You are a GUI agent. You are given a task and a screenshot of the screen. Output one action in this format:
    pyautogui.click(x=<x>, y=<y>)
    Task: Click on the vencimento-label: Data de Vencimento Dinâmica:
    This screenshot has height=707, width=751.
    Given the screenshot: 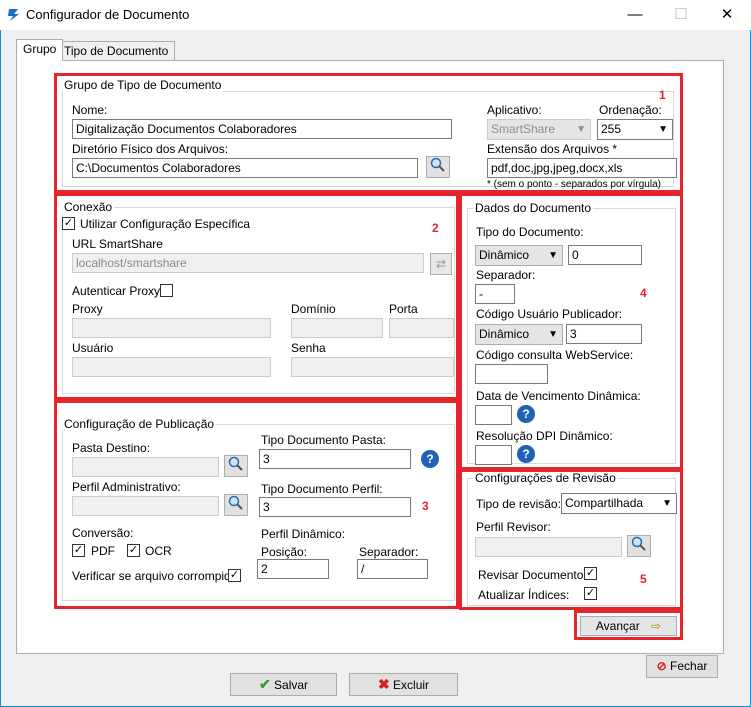 What is the action you would take?
    pyautogui.click(x=558, y=396)
    